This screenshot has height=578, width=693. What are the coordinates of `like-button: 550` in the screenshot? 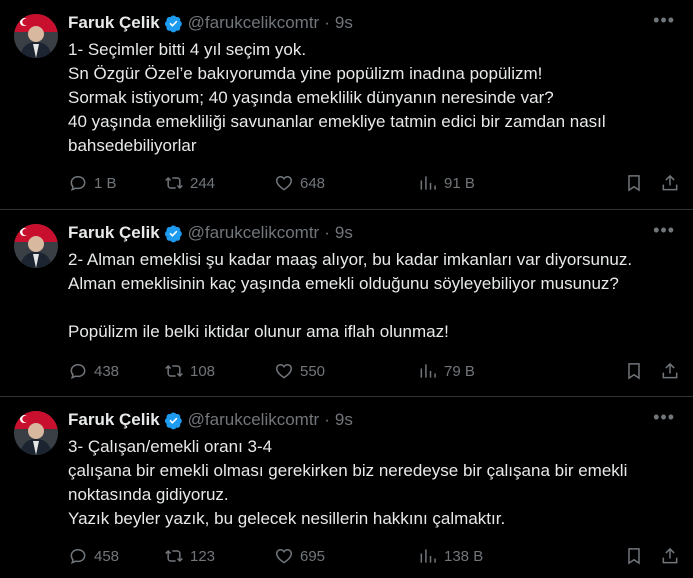 It's located at (299, 371).